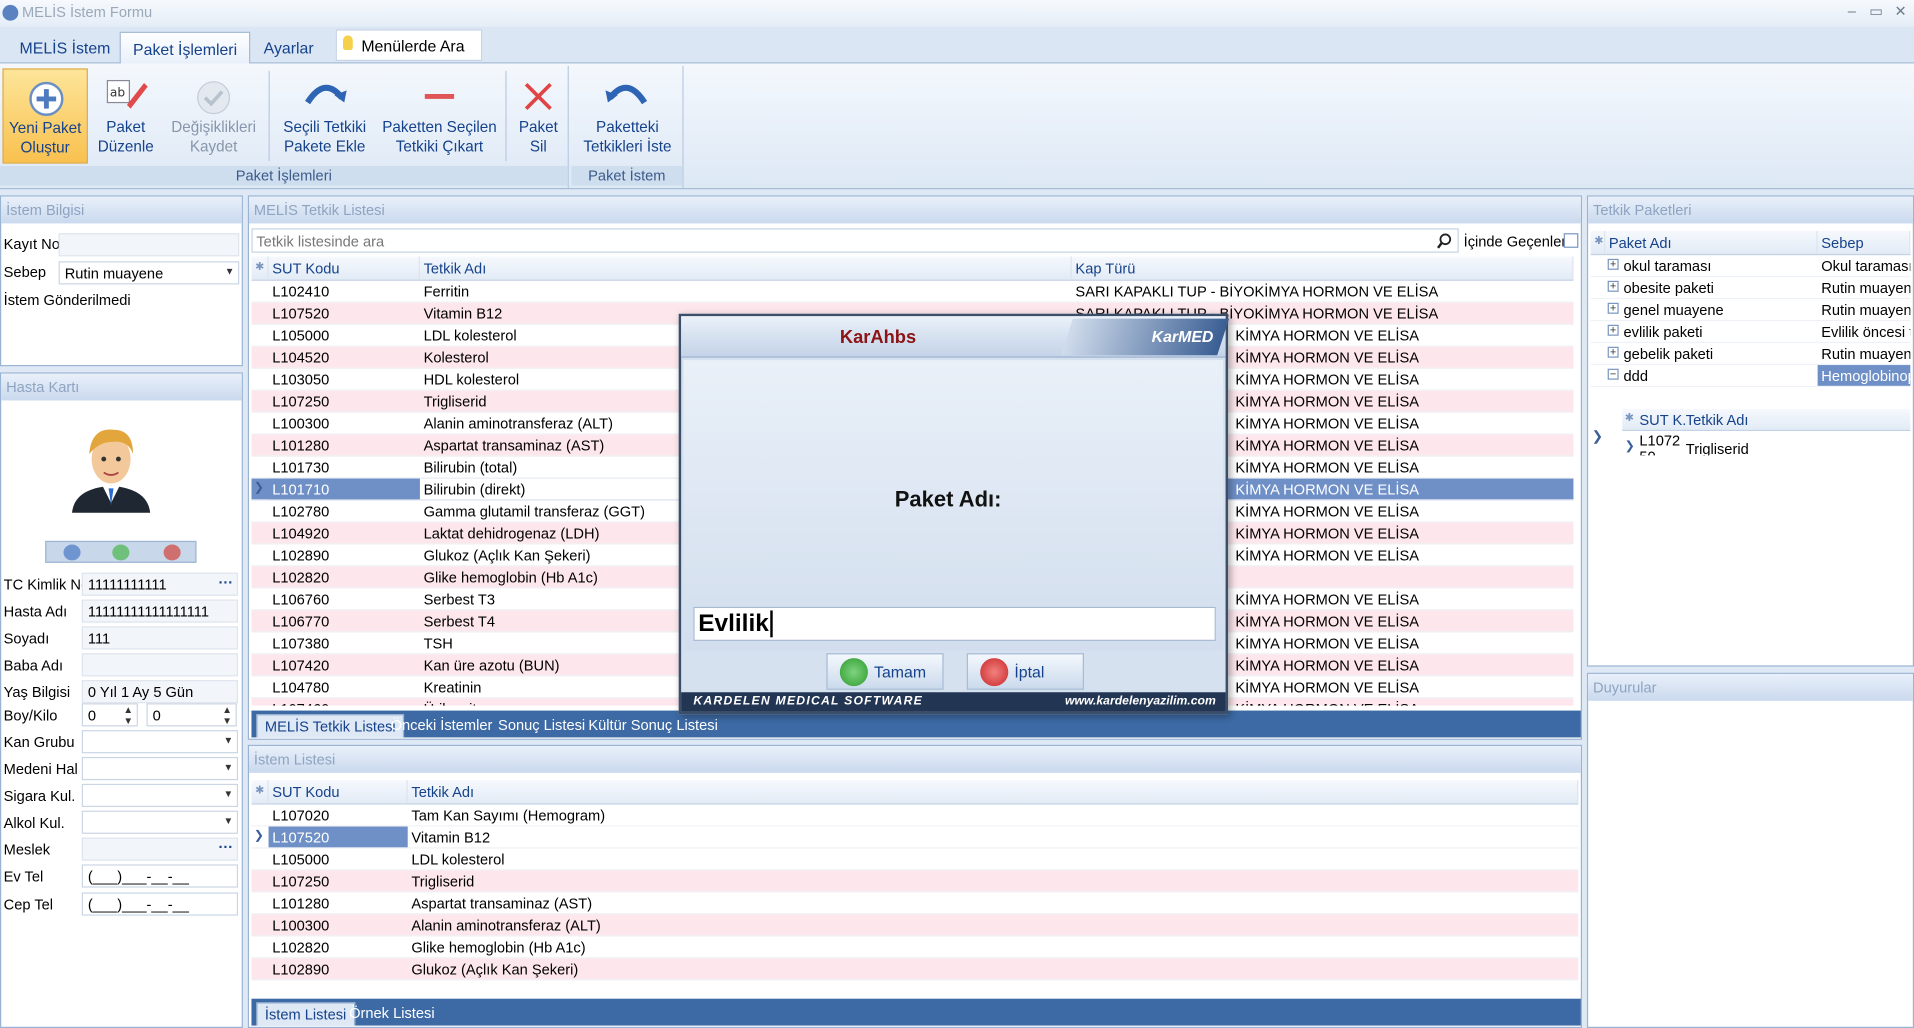 Image resolution: width=1914 pixels, height=1028 pixels. Describe the element at coordinates (45, 116) in the screenshot. I see `new-package-button: Yeni Paket Oluştur` at that location.